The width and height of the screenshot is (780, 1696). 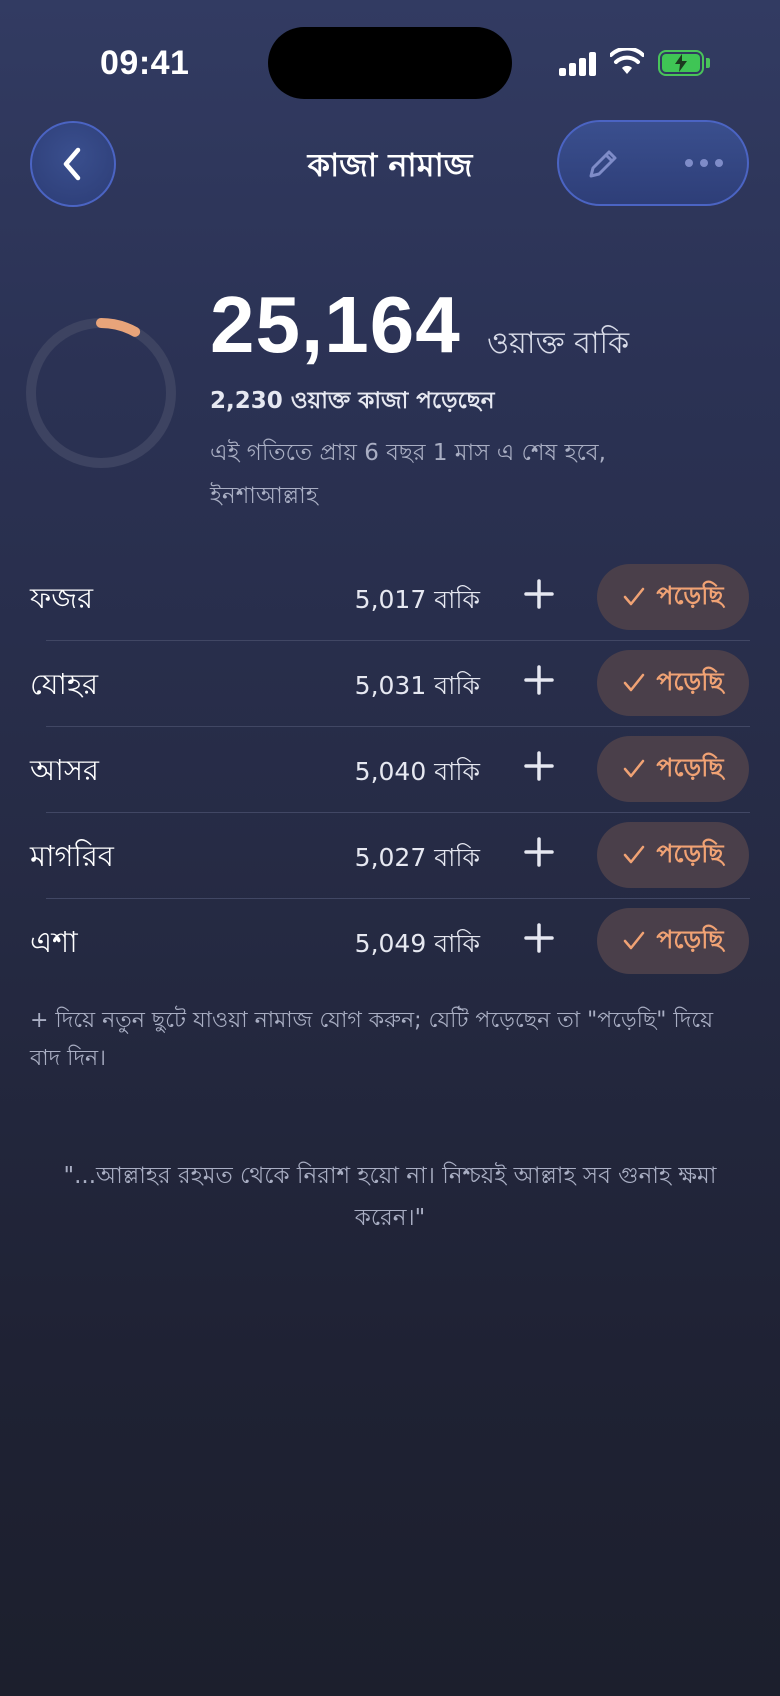 What do you see at coordinates (417, 857) in the screenshot?
I see `prayer-remaining: 5,027 বাকি` at bounding box center [417, 857].